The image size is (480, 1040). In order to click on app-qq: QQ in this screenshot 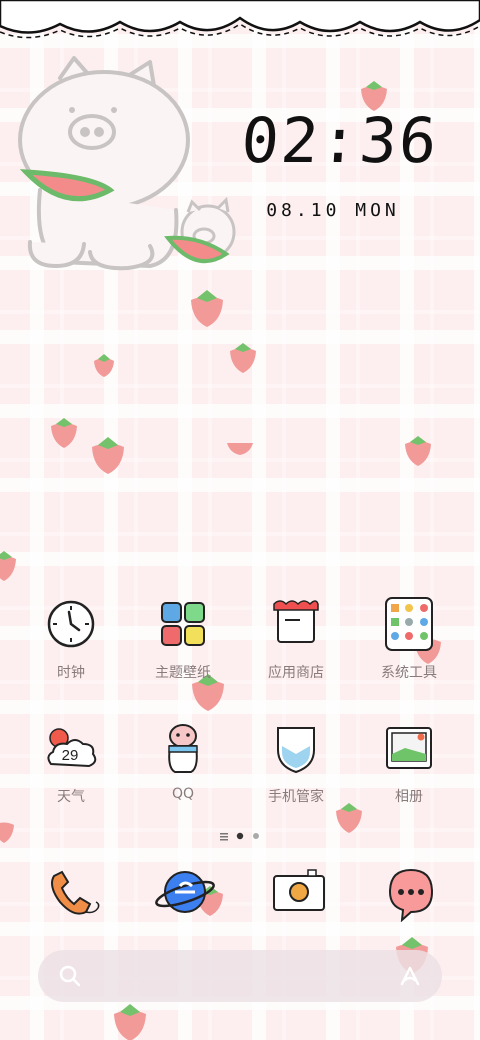, I will do `click(183, 761)`.